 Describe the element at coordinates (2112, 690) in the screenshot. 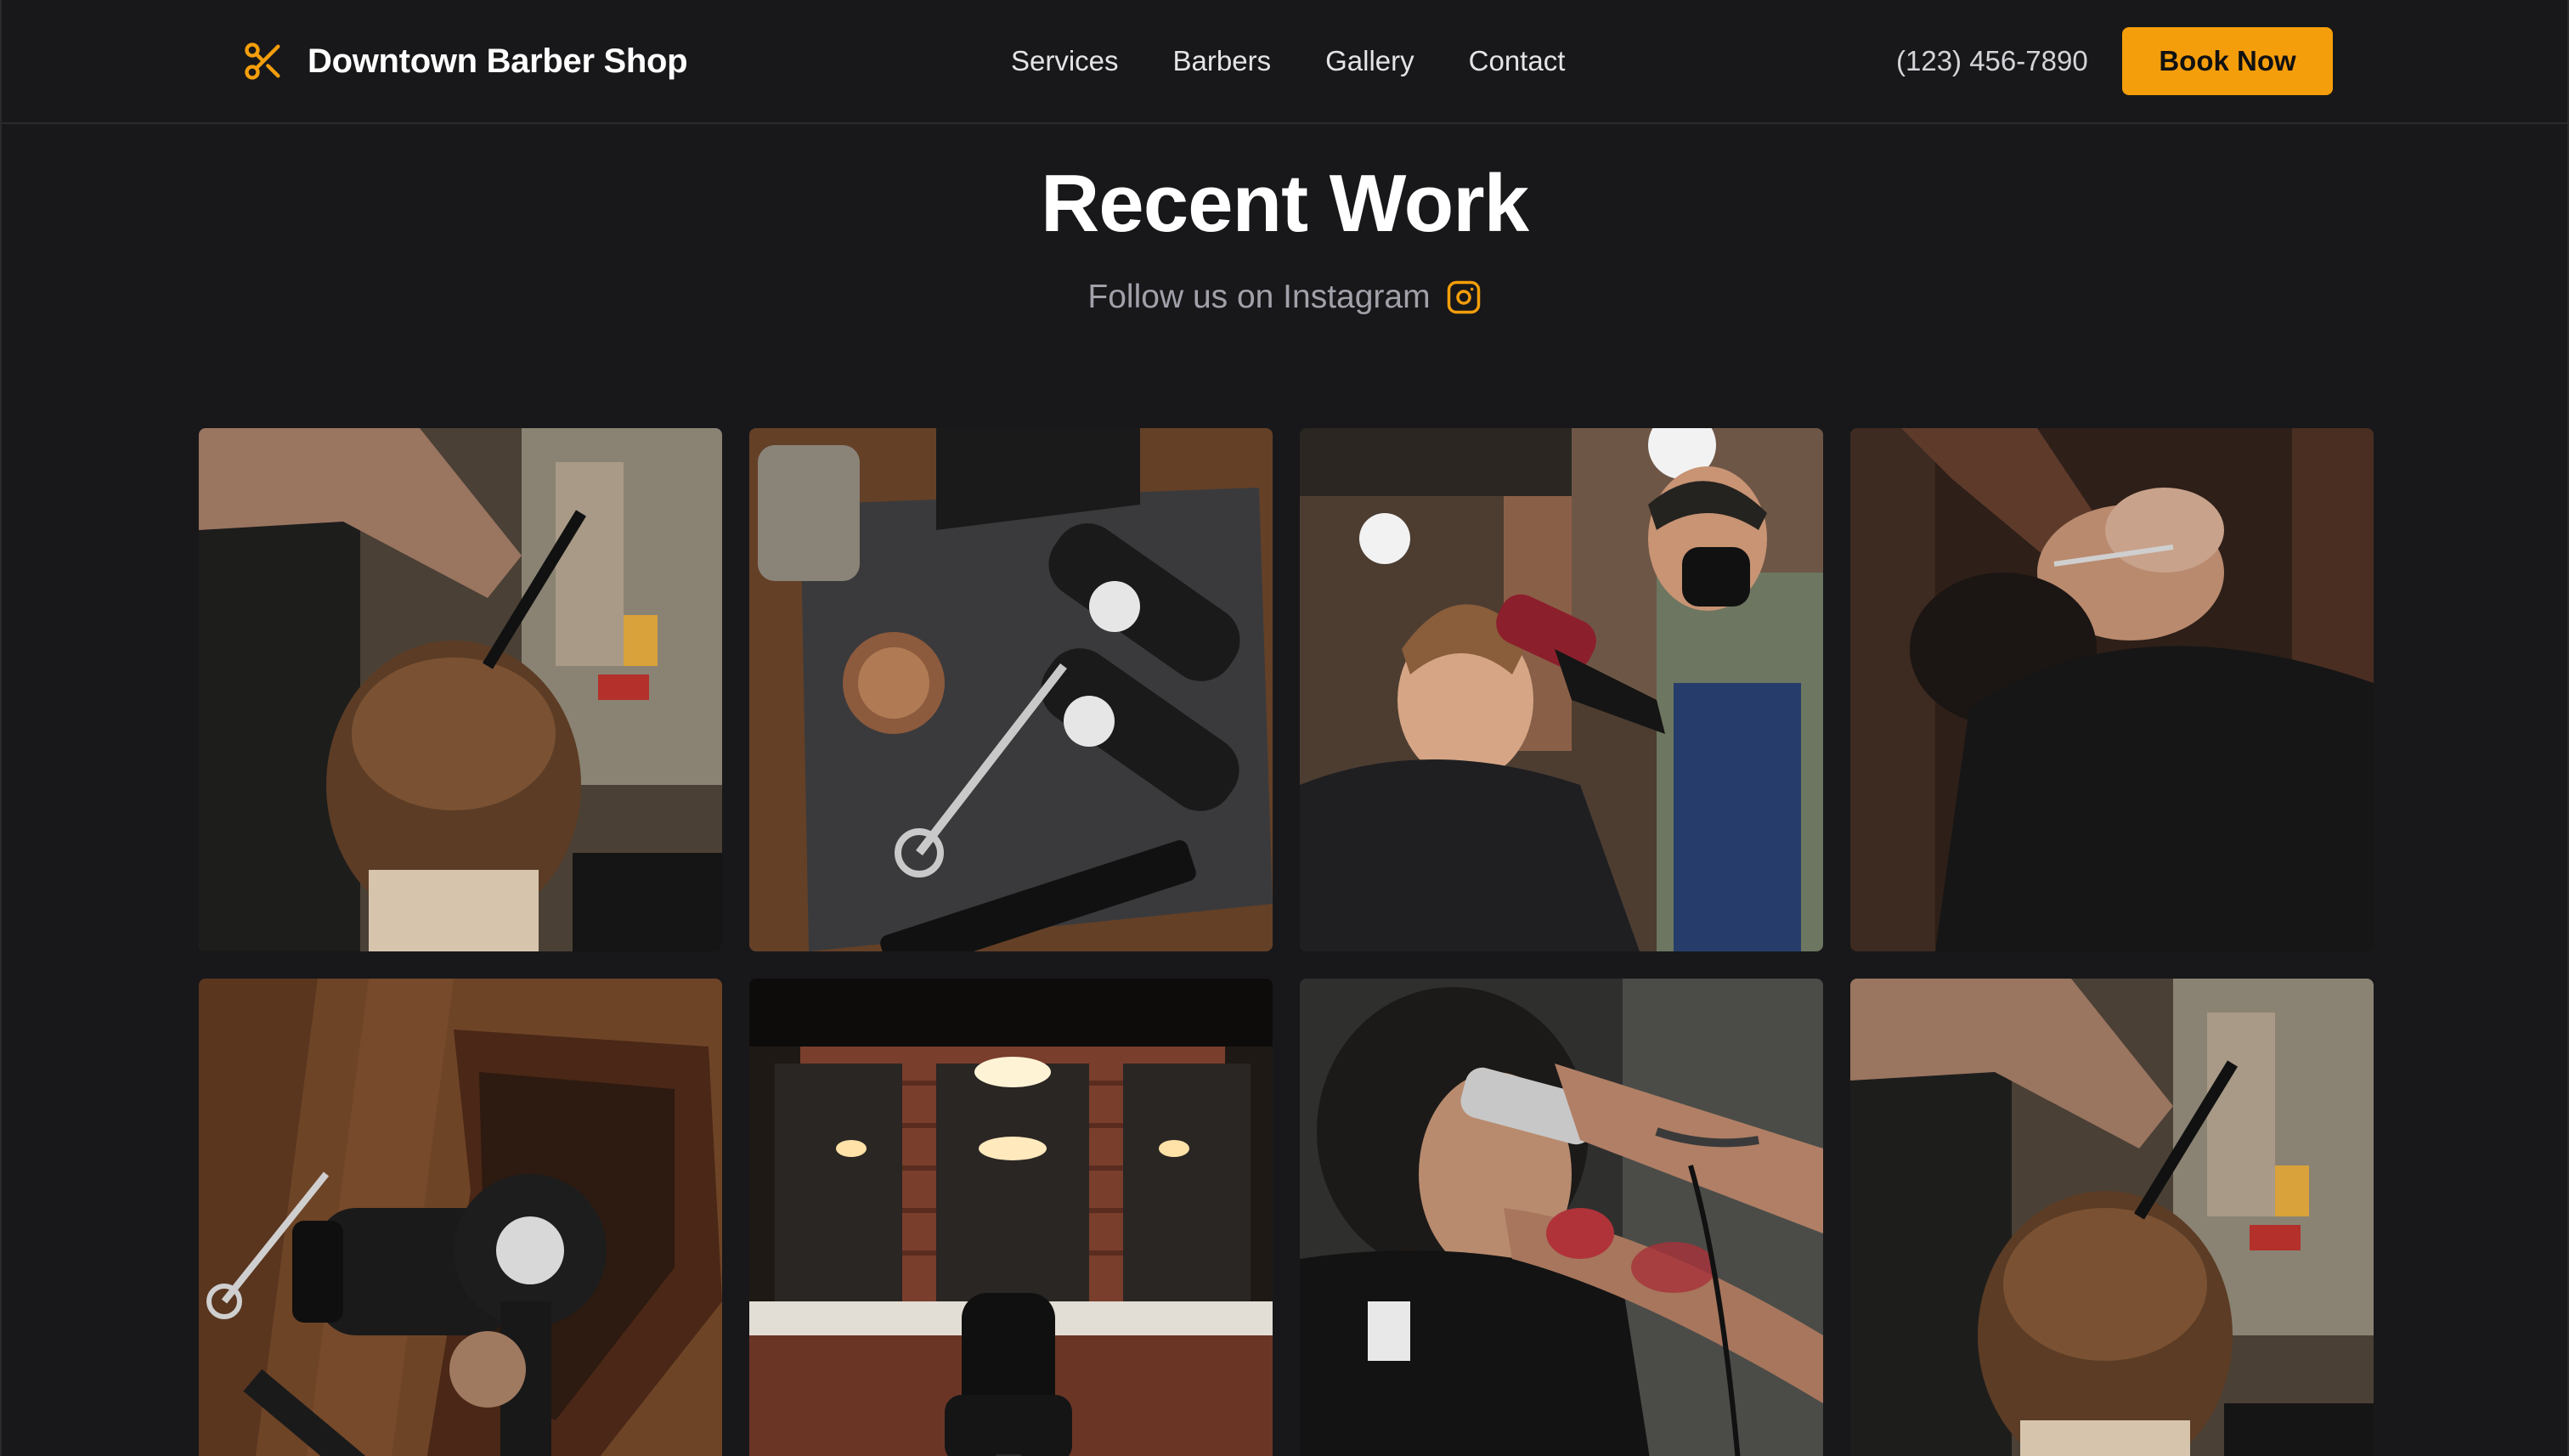

I see `gallery-image-beard-shave` at that location.